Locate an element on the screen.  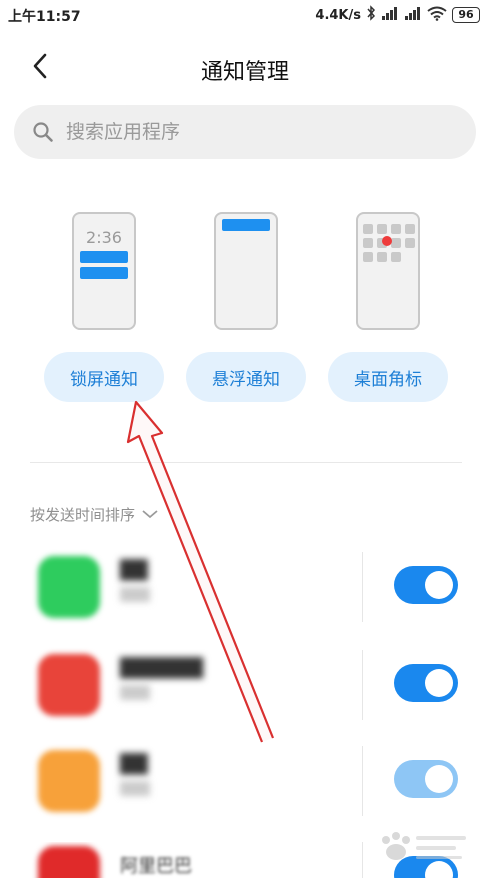
preview-time: 2:36 is located at coordinates (104, 237).